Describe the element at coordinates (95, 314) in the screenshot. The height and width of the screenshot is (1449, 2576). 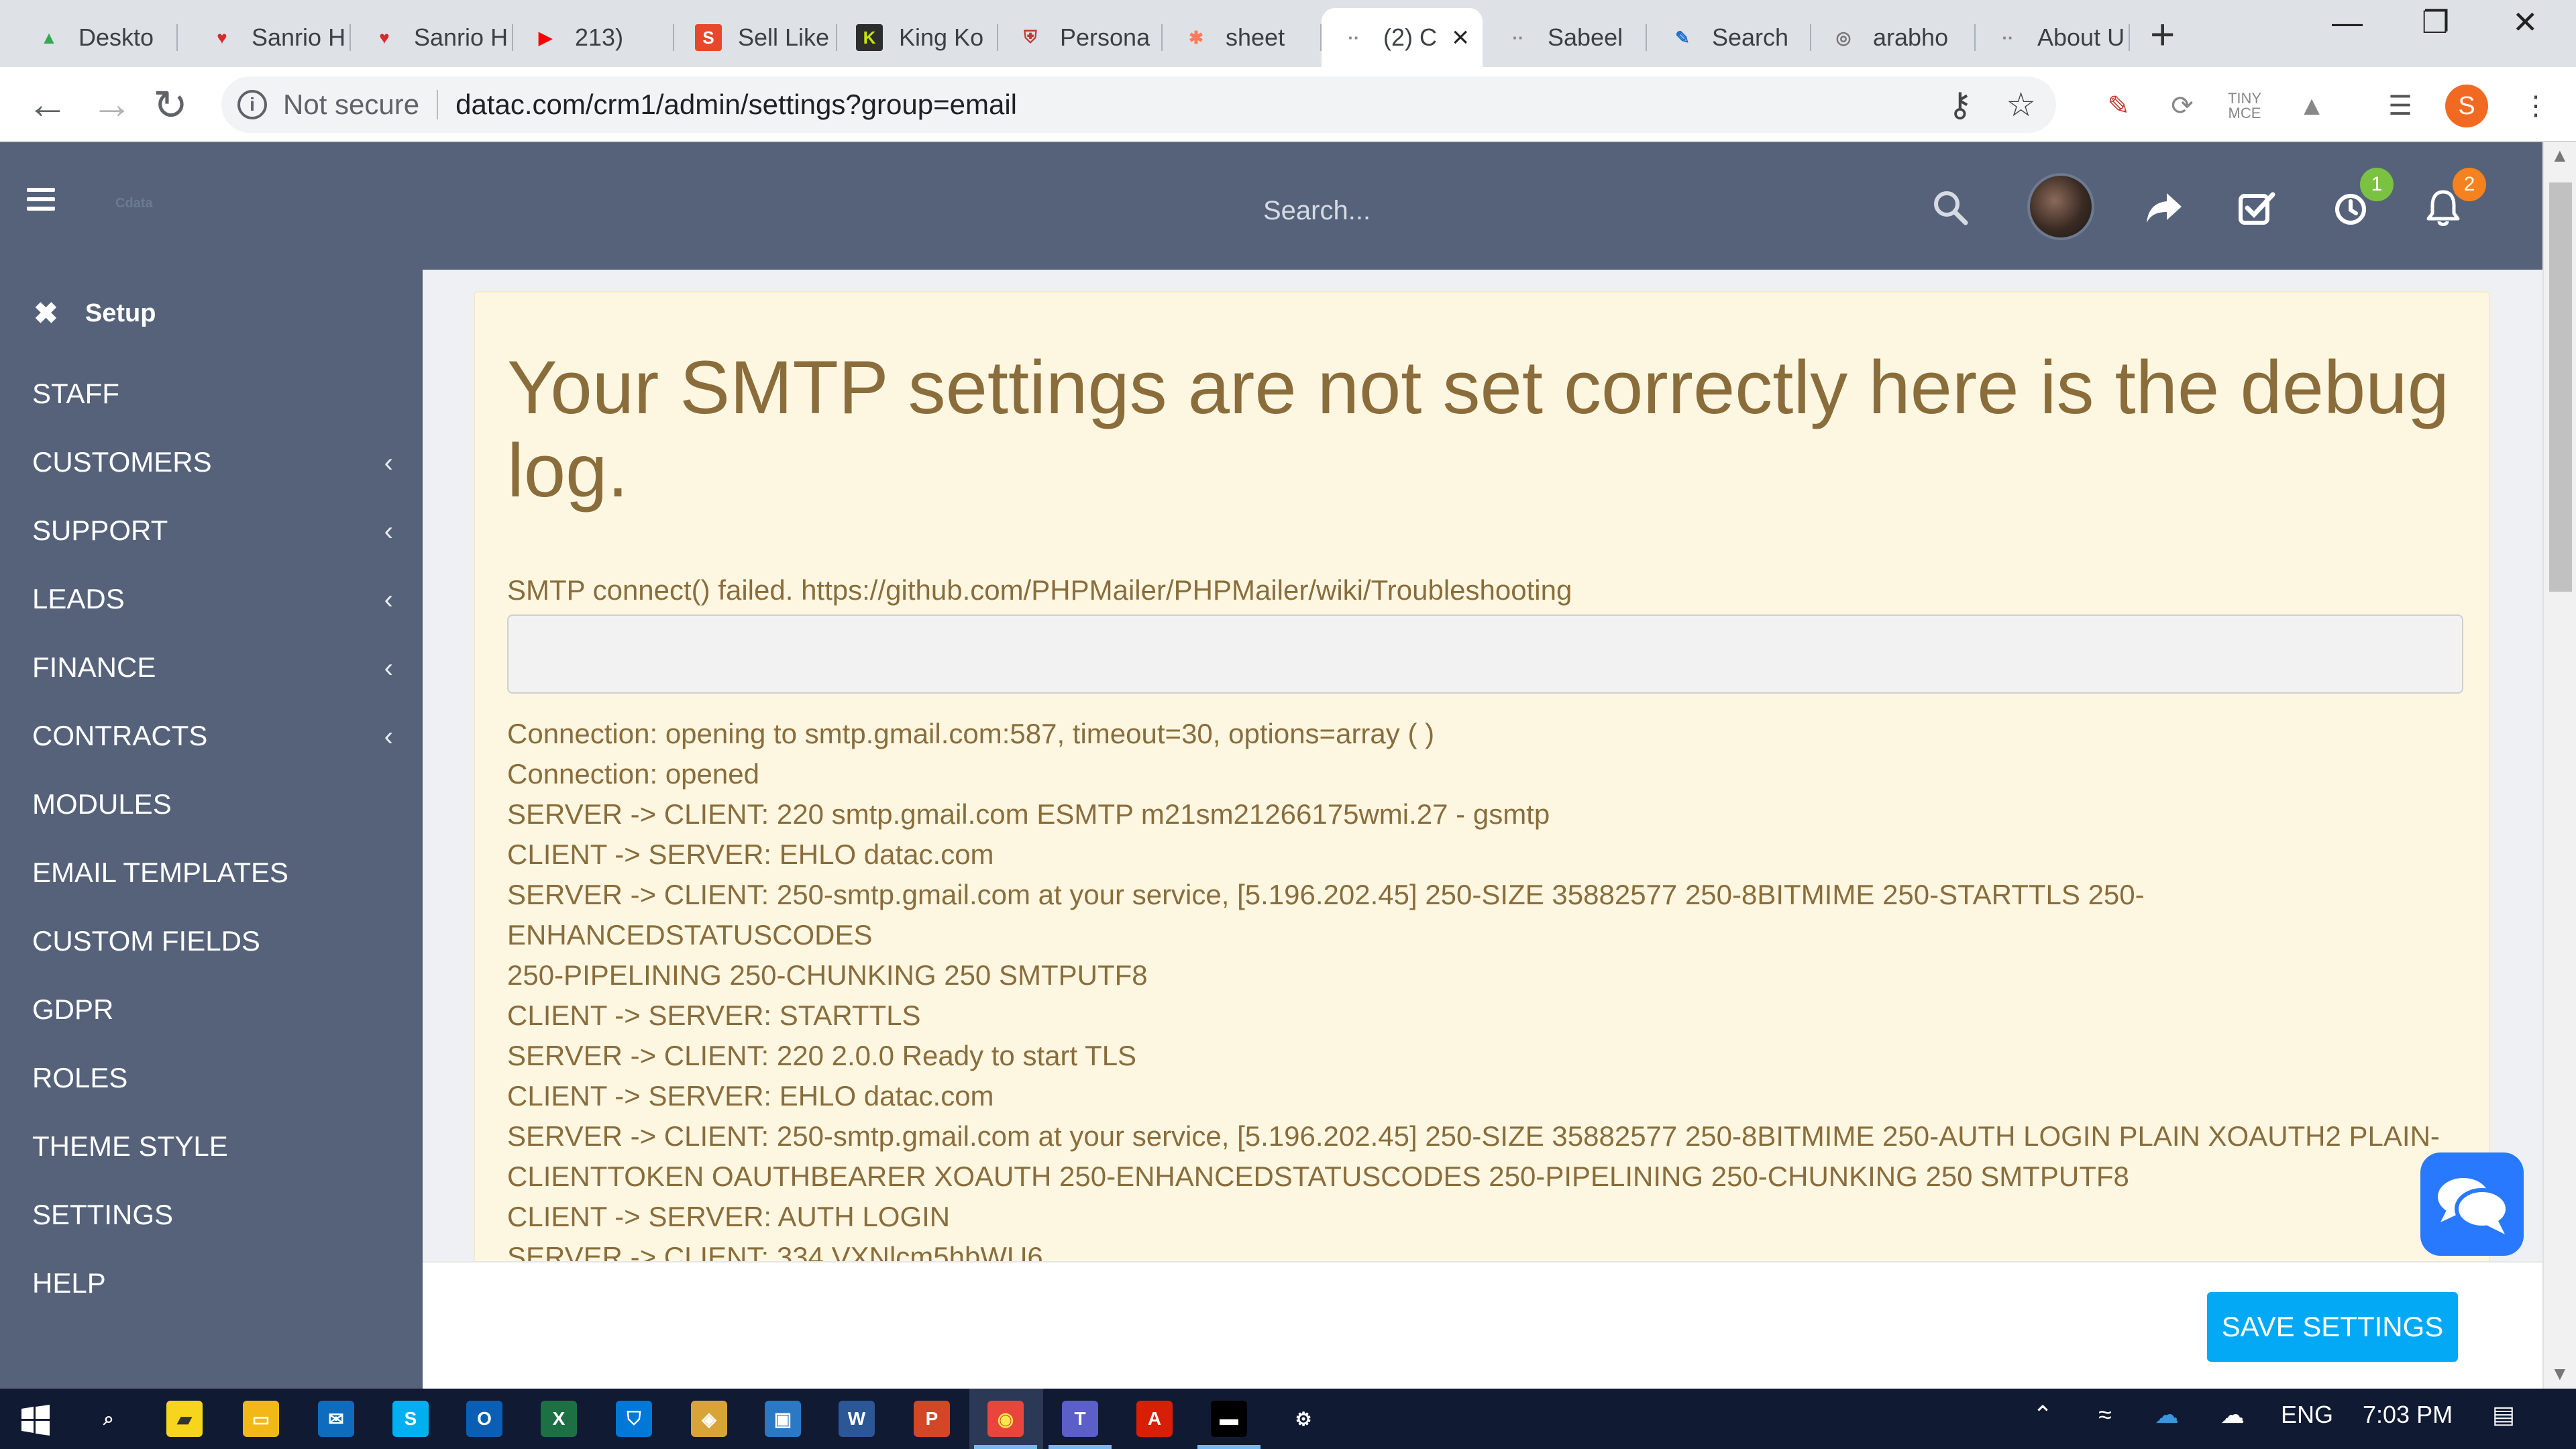
I see `setup-header: ✖ Setup` at that location.